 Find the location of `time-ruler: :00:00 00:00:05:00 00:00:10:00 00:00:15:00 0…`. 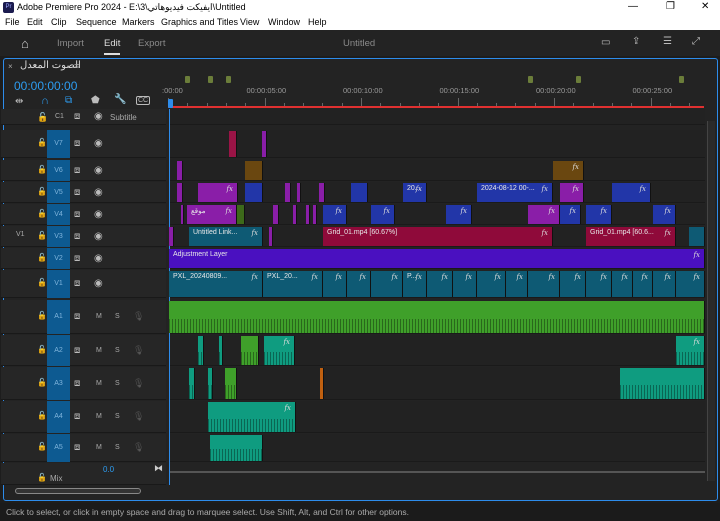

time-ruler: :00:00 00:00:05:00 00:00:10:00 00:00:15:00 0… is located at coordinates (433, 91).